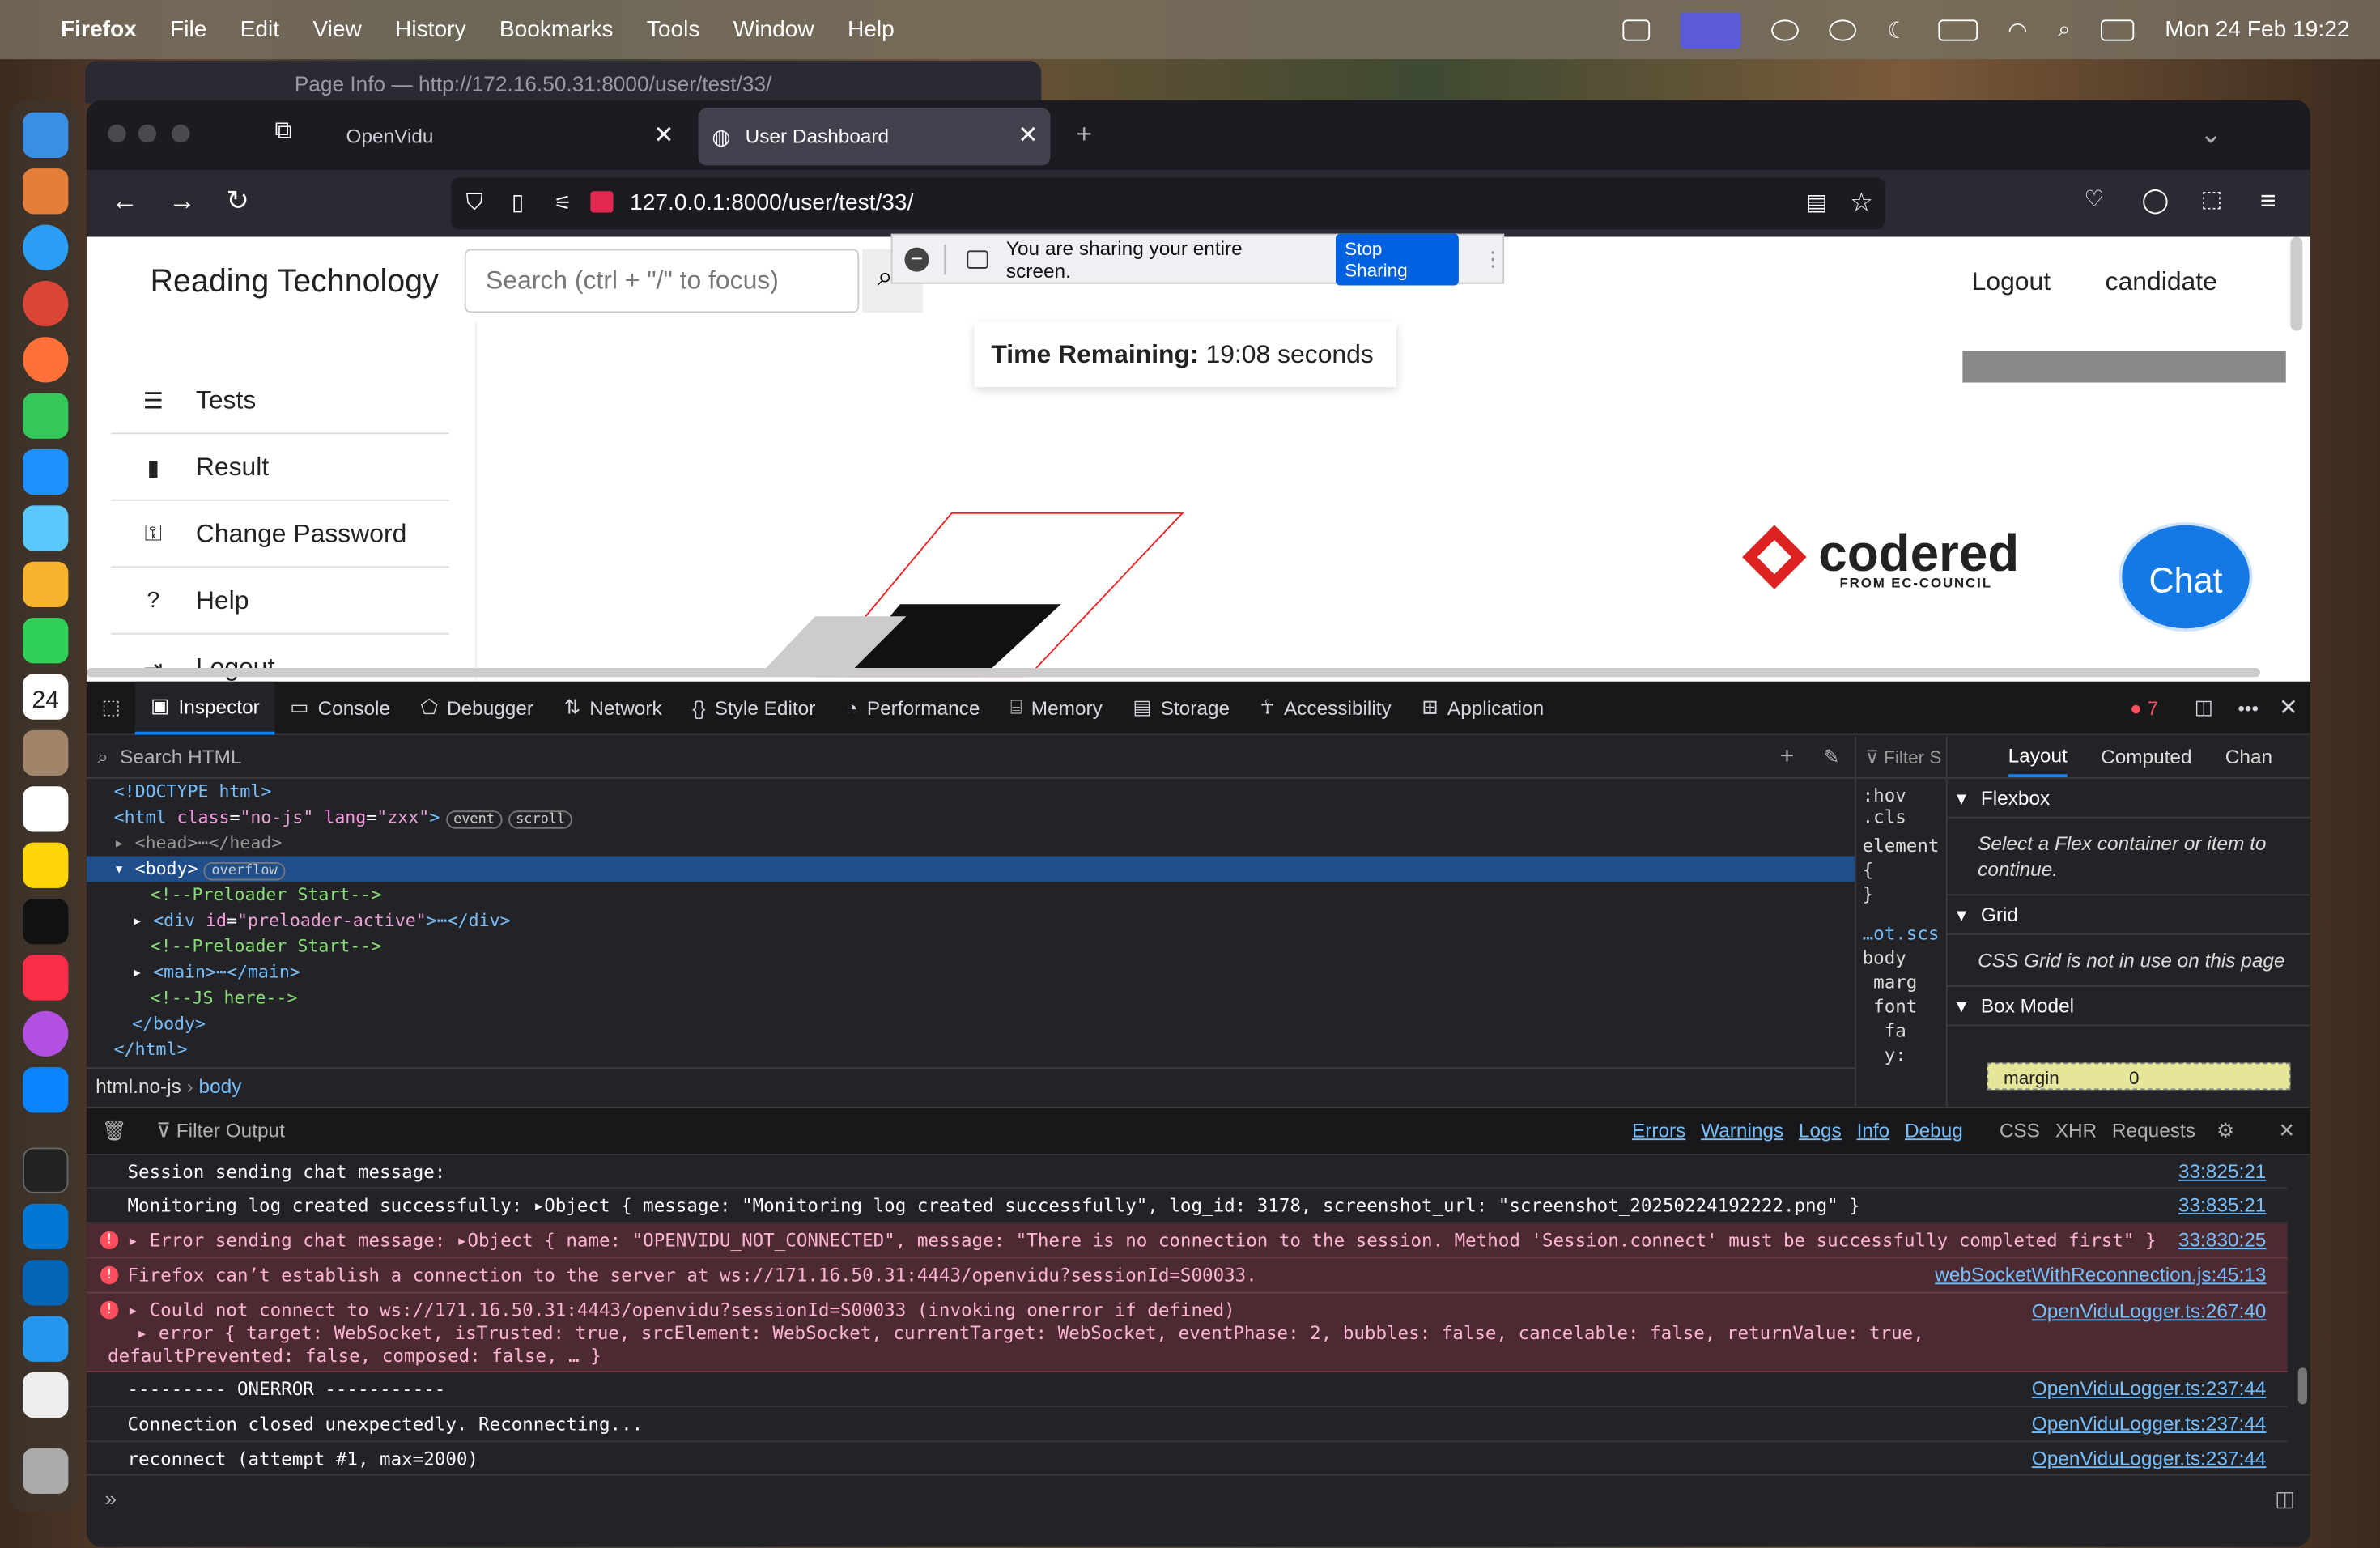  What do you see at coordinates (1397, 258) in the screenshot?
I see `stop-sharing-button: Stop Sharing` at bounding box center [1397, 258].